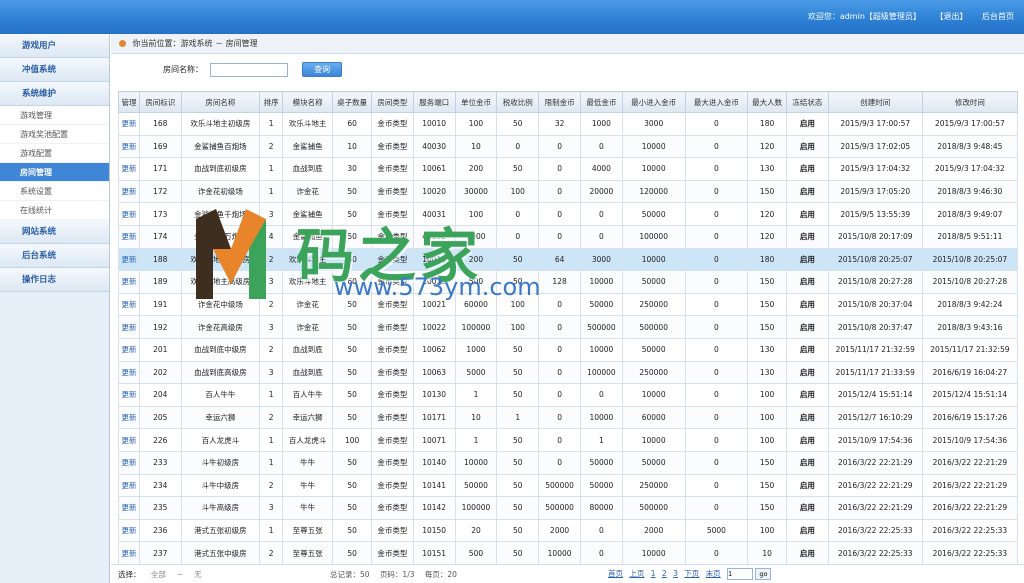 This screenshot has height=583, width=1024. What do you see at coordinates (248, 69) in the screenshot?
I see `room-name-input` at bounding box center [248, 69].